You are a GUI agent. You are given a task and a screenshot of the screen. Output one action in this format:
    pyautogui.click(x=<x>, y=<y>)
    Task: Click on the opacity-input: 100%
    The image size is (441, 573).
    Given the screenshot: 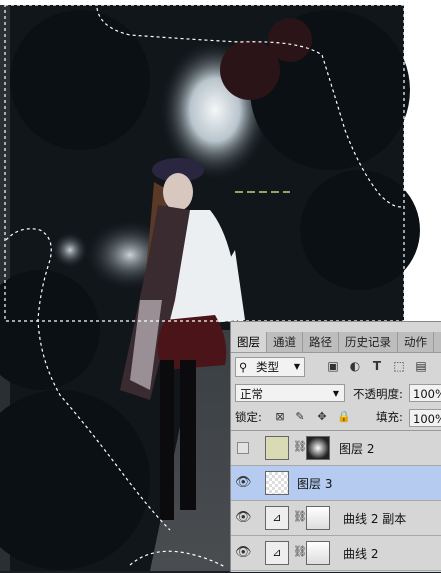 What is the action you would take?
    pyautogui.click(x=425, y=393)
    